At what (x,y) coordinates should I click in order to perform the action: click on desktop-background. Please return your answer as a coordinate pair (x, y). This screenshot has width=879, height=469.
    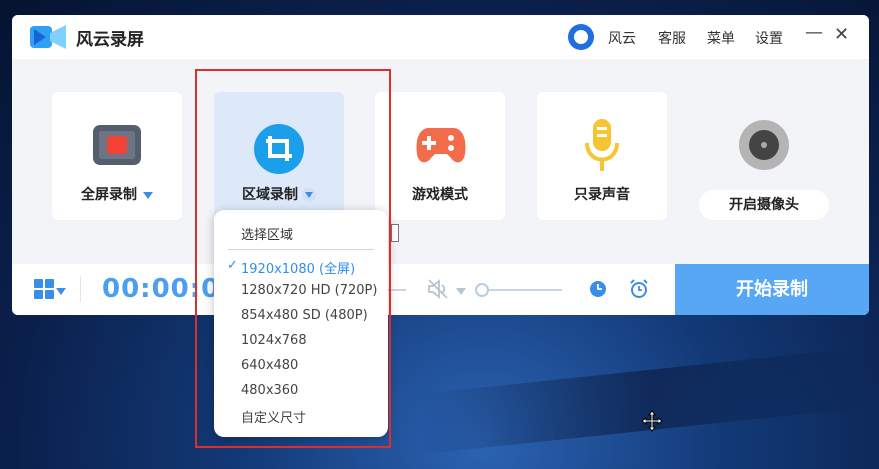
    Looking at the image, I should click on (648, 400).